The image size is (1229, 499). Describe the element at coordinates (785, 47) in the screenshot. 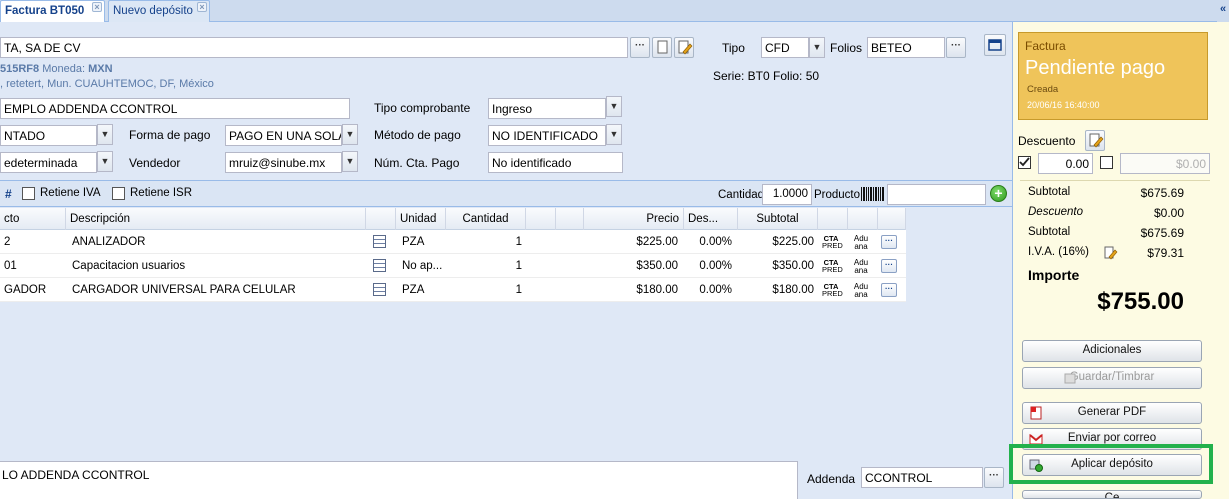

I see `tipo-select: CFD` at that location.